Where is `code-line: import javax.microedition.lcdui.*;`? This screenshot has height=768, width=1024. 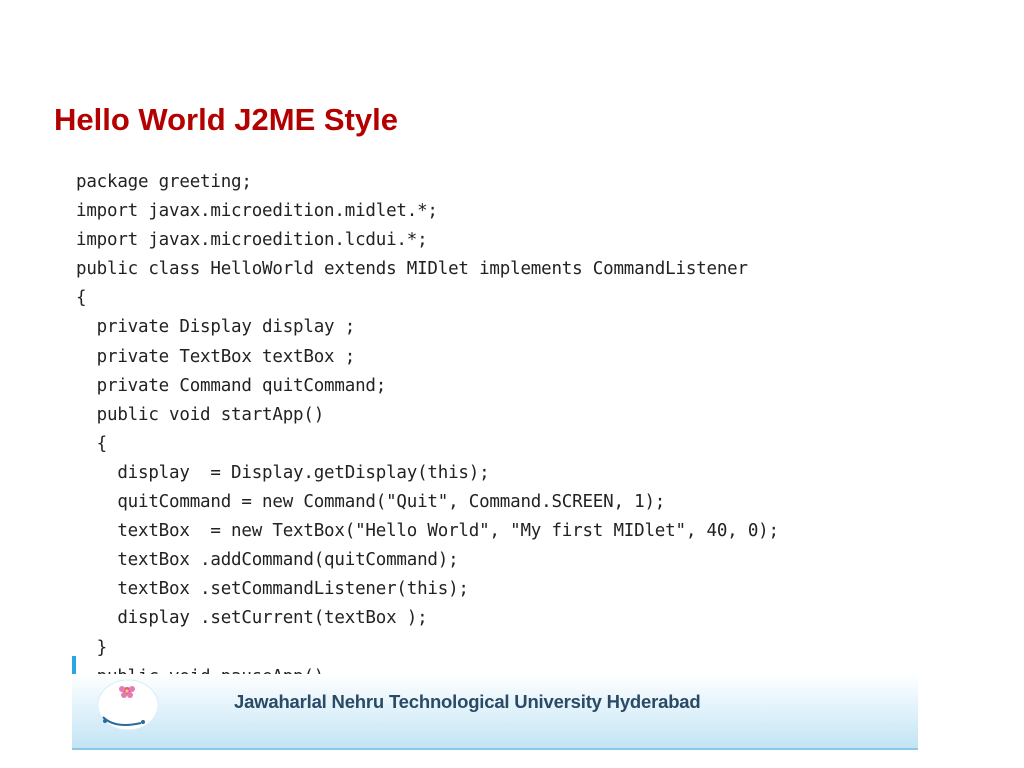
code-line: import javax.microedition.lcdui.*; is located at coordinates (252, 240).